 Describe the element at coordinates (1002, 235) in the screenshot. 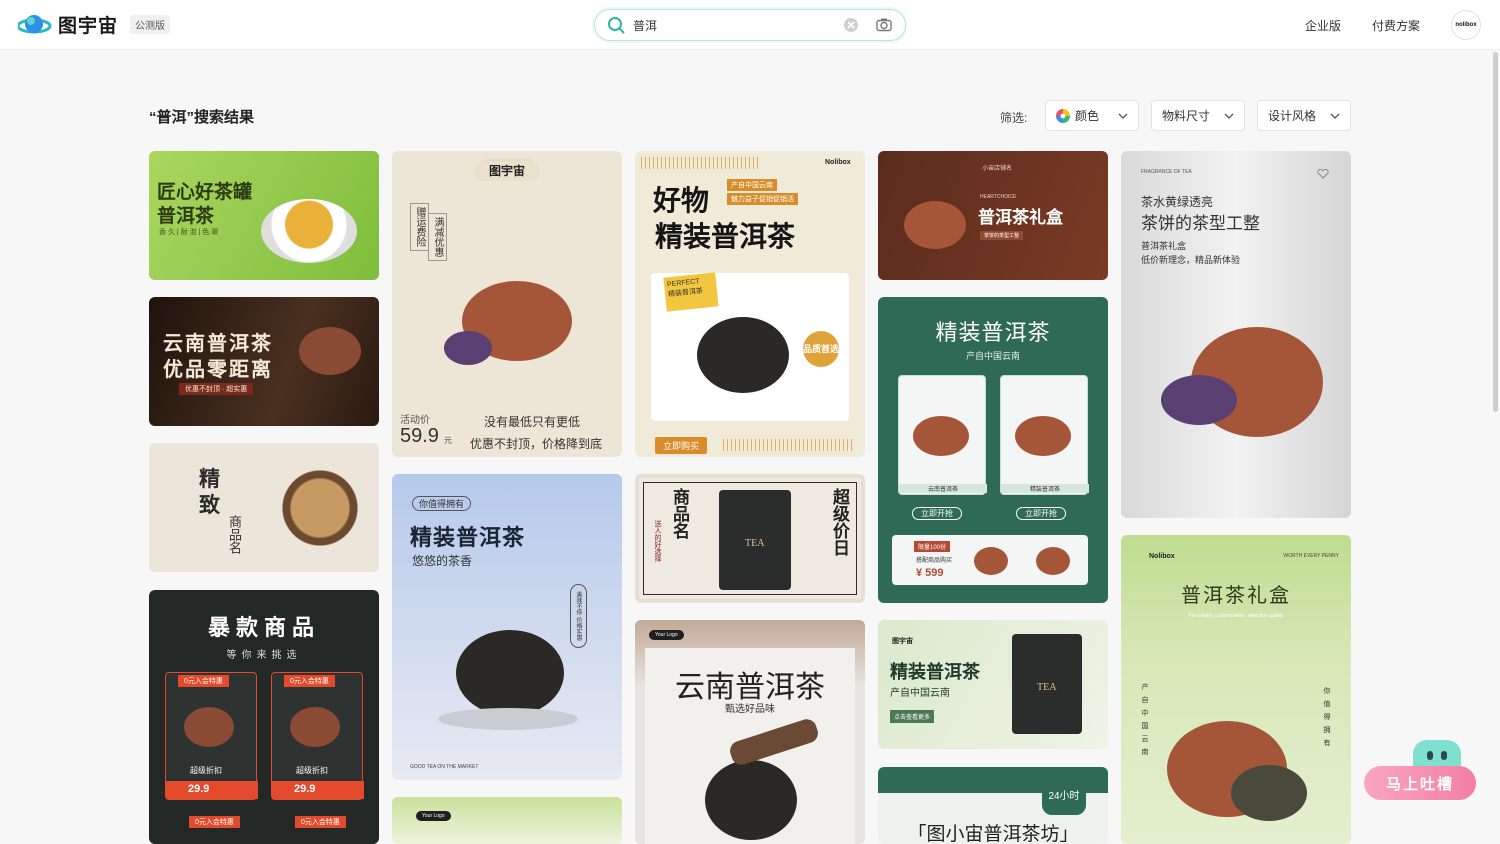

I see `card-caption: 茶饼的茶型工整` at that location.